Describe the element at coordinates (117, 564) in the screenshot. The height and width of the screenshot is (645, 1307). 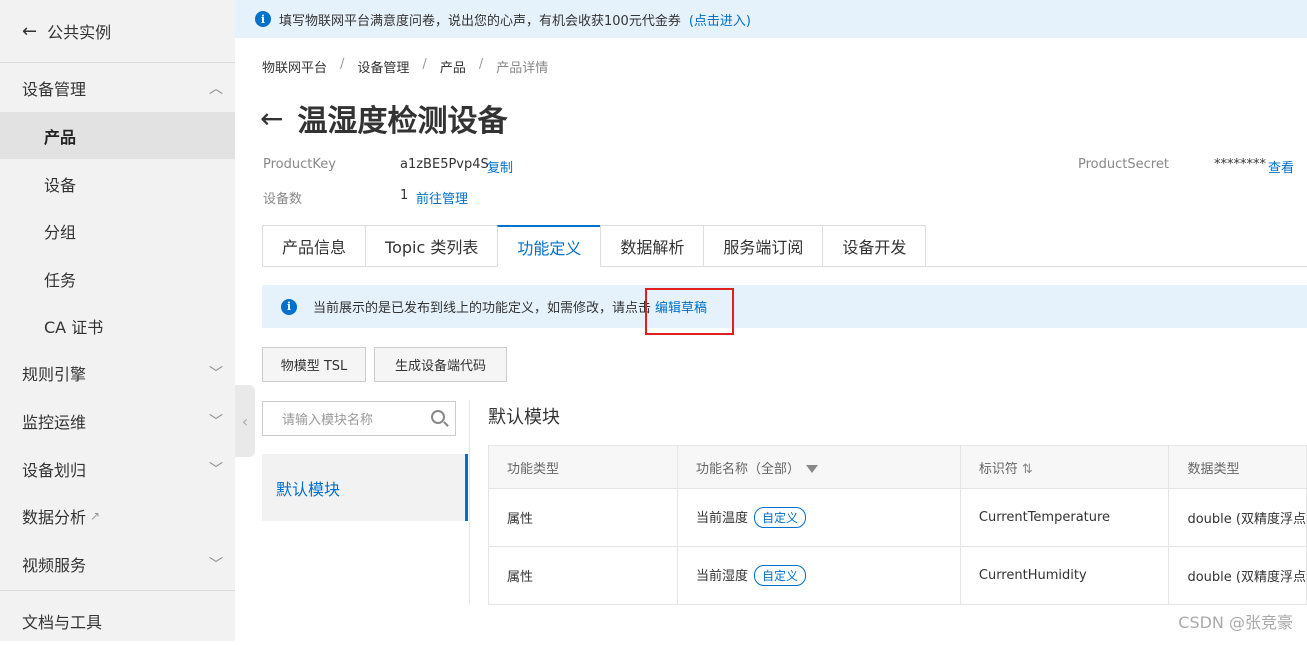
I see `sidebar-section-video: 视频服务 ﹀` at that location.